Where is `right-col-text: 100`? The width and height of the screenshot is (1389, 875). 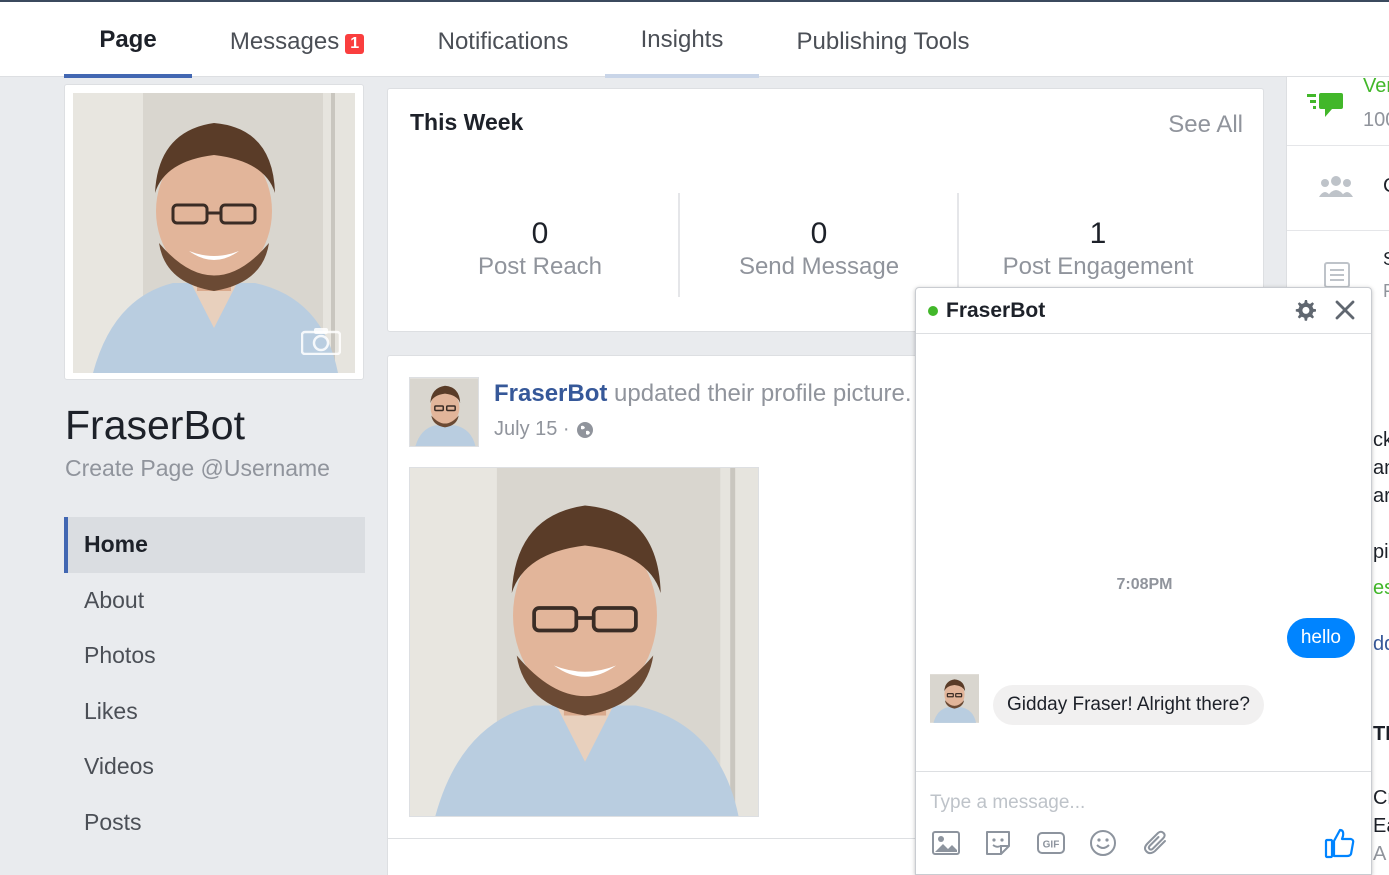 right-col-text: 100 is located at coordinates (1376, 120).